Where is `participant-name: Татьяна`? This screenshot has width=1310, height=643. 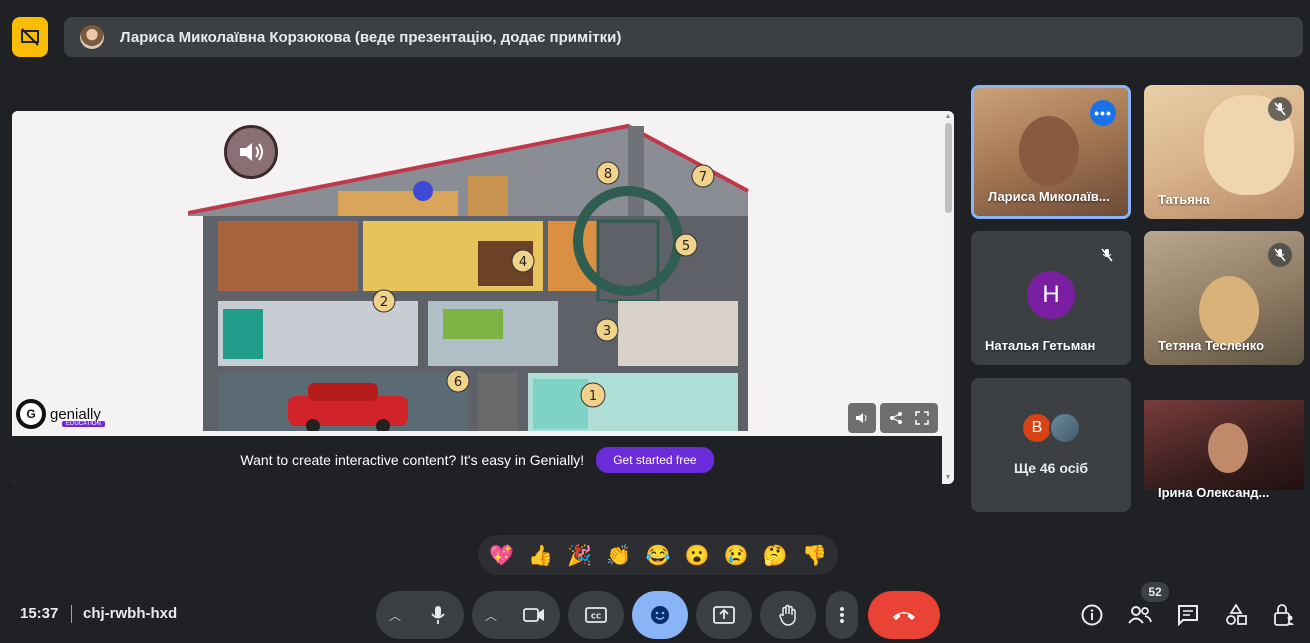
participant-name: Татьяна is located at coordinates (1184, 199).